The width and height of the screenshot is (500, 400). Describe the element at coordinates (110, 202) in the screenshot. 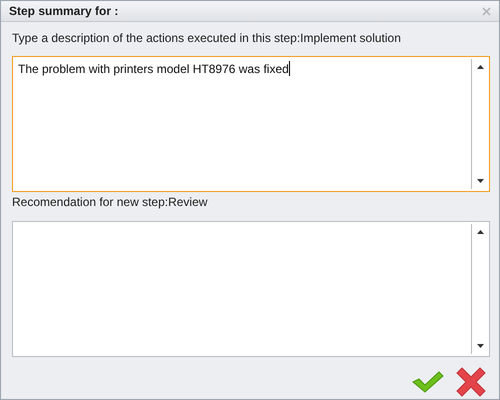

I see `field-label: Recomendation for new step:Review` at that location.